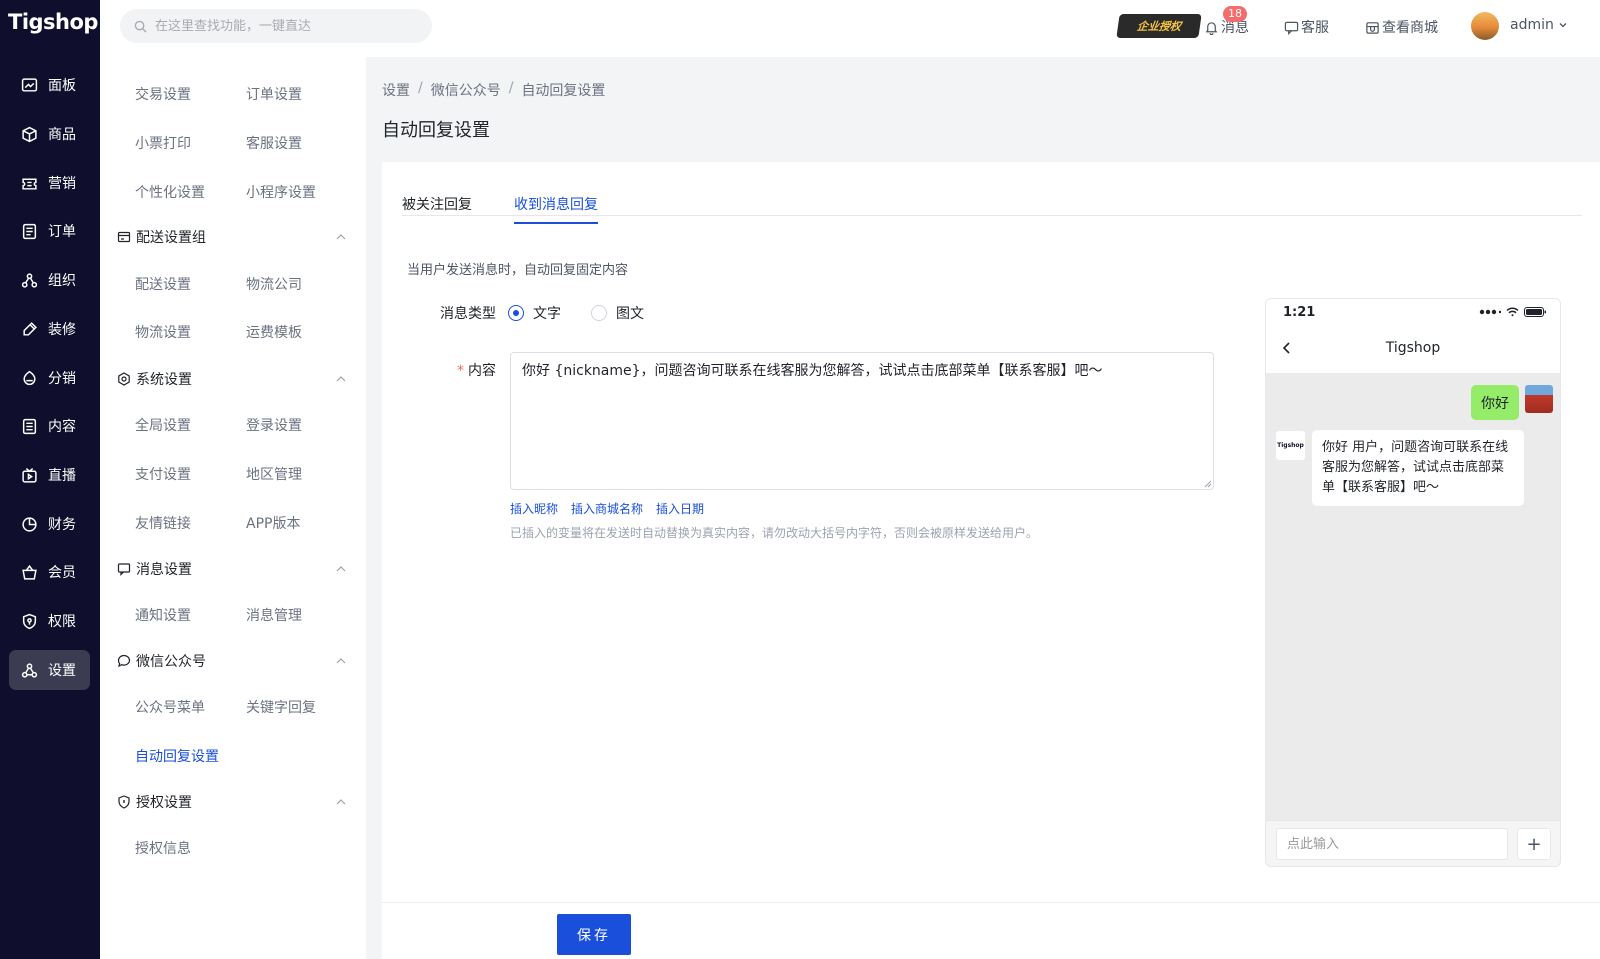 This screenshot has width=1600, height=959. I want to click on rail-item-label: 直播, so click(62, 476).